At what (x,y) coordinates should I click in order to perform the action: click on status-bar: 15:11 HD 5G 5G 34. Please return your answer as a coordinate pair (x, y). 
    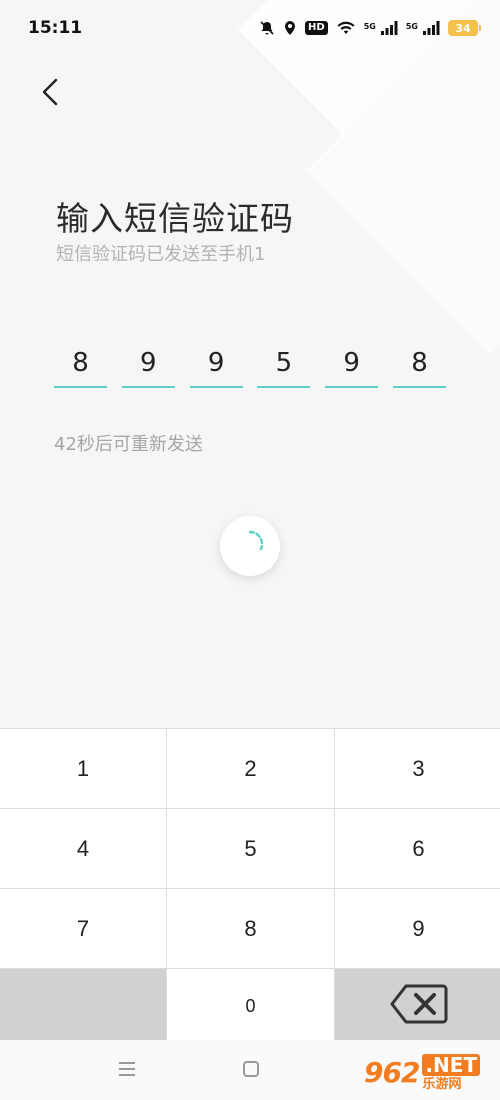
    Looking at the image, I should click on (250, 28).